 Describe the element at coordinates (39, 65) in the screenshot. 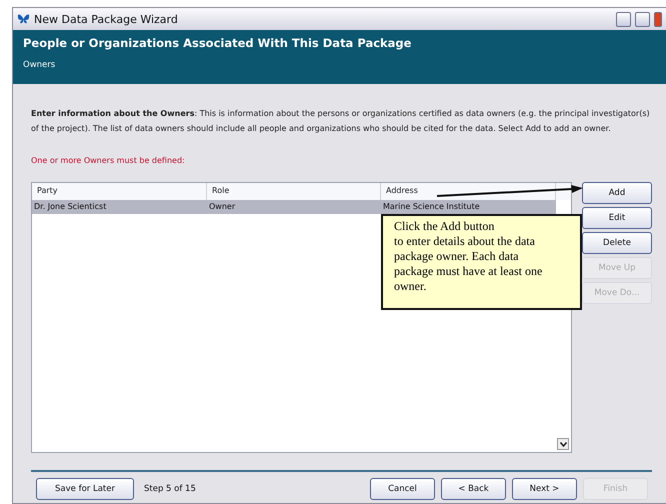

I see `page-subtitle: Owners` at that location.